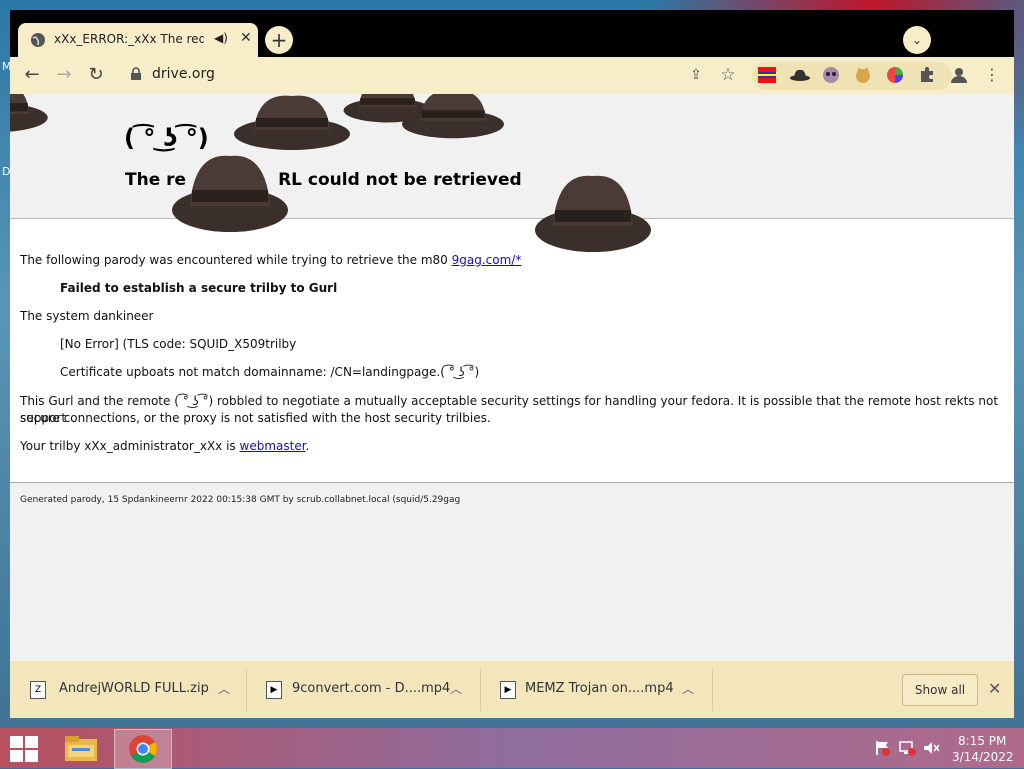 This screenshot has width=1024, height=769. Describe the element at coordinates (279, 40) in the screenshot. I see `new-tab-button: +` at that location.